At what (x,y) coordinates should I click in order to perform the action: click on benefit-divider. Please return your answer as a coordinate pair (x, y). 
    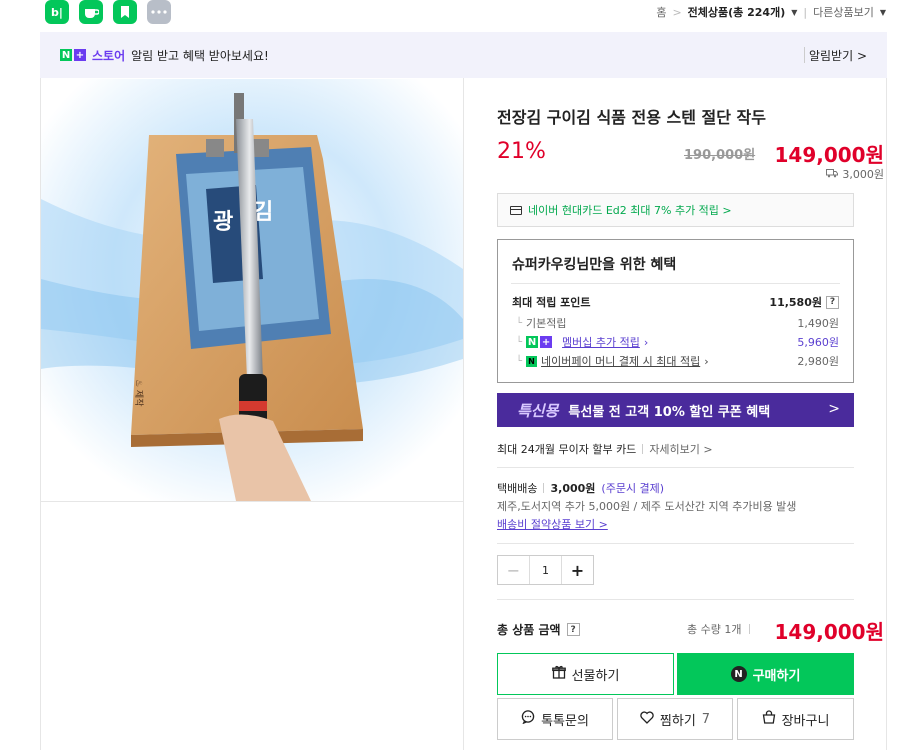
    Looking at the image, I should click on (675, 283).